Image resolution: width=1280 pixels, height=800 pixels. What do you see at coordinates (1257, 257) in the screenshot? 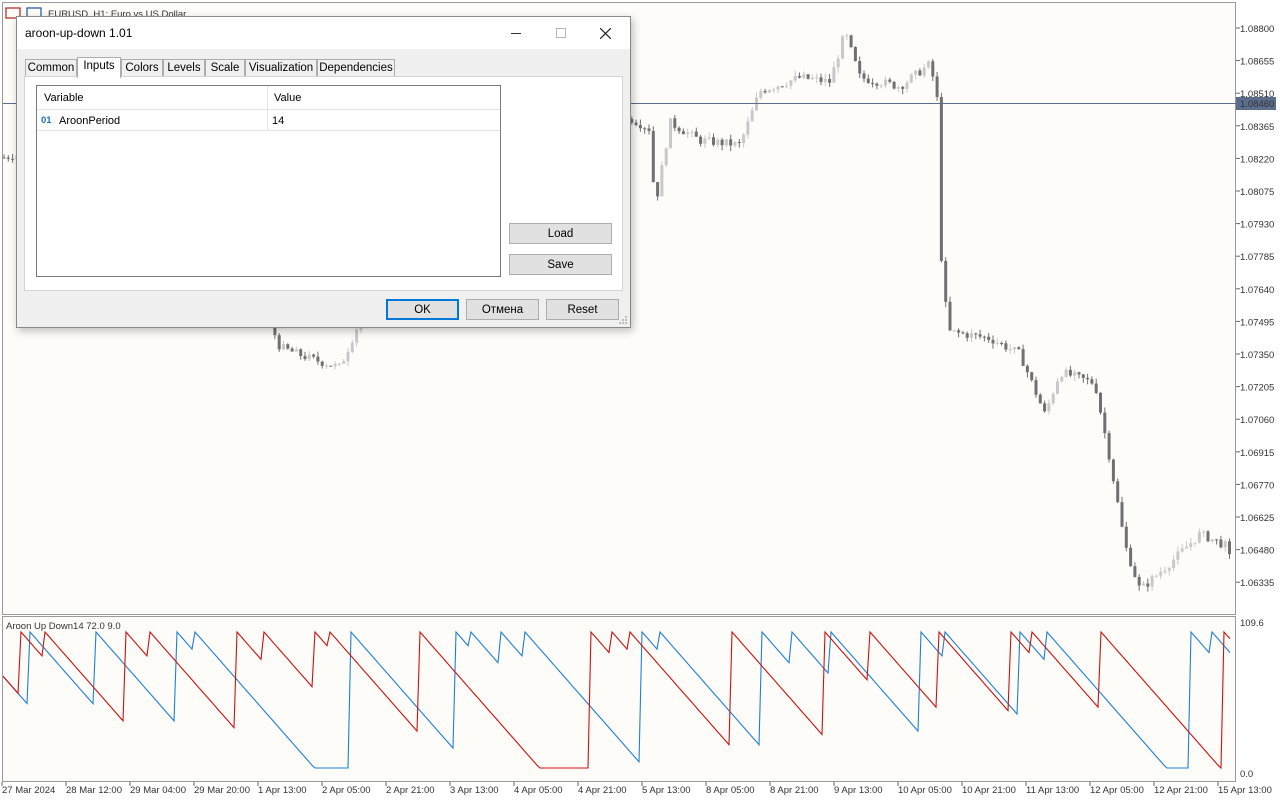
I see `price-label: 1.07785` at bounding box center [1257, 257].